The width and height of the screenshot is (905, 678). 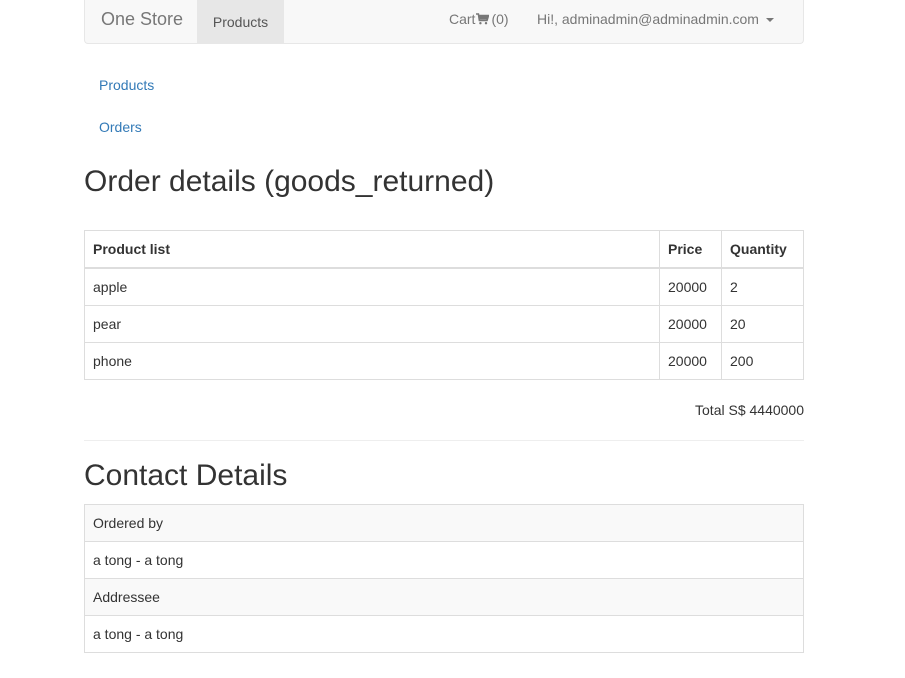 What do you see at coordinates (462, 19) in the screenshot?
I see `cart-label: Cart` at bounding box center [462, 19].